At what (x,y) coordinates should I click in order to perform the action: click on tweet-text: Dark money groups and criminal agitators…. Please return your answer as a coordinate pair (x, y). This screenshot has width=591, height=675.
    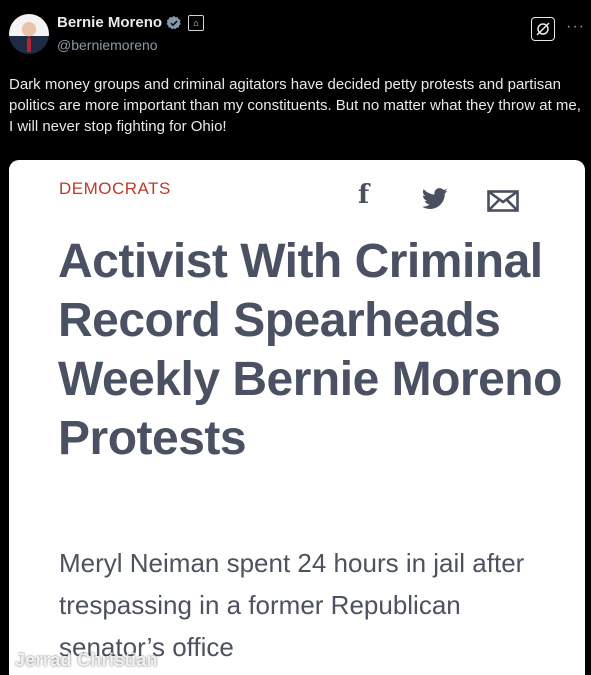
    Looking at the image, I should click on (295, 105).